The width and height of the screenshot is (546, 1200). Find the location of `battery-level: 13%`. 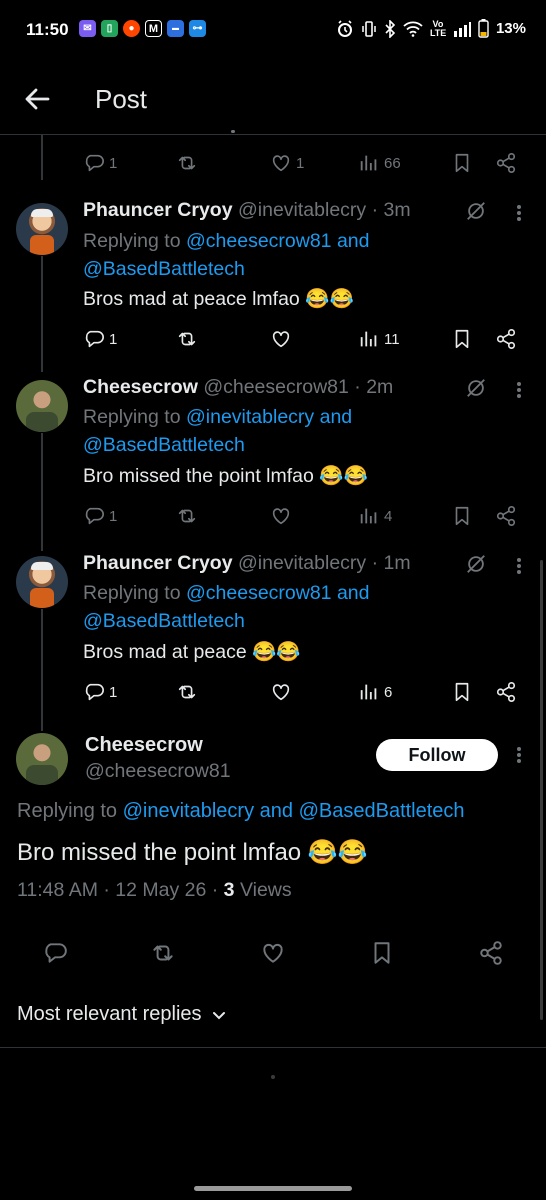

battery-level: 13% is located at coordinates (510, 28).